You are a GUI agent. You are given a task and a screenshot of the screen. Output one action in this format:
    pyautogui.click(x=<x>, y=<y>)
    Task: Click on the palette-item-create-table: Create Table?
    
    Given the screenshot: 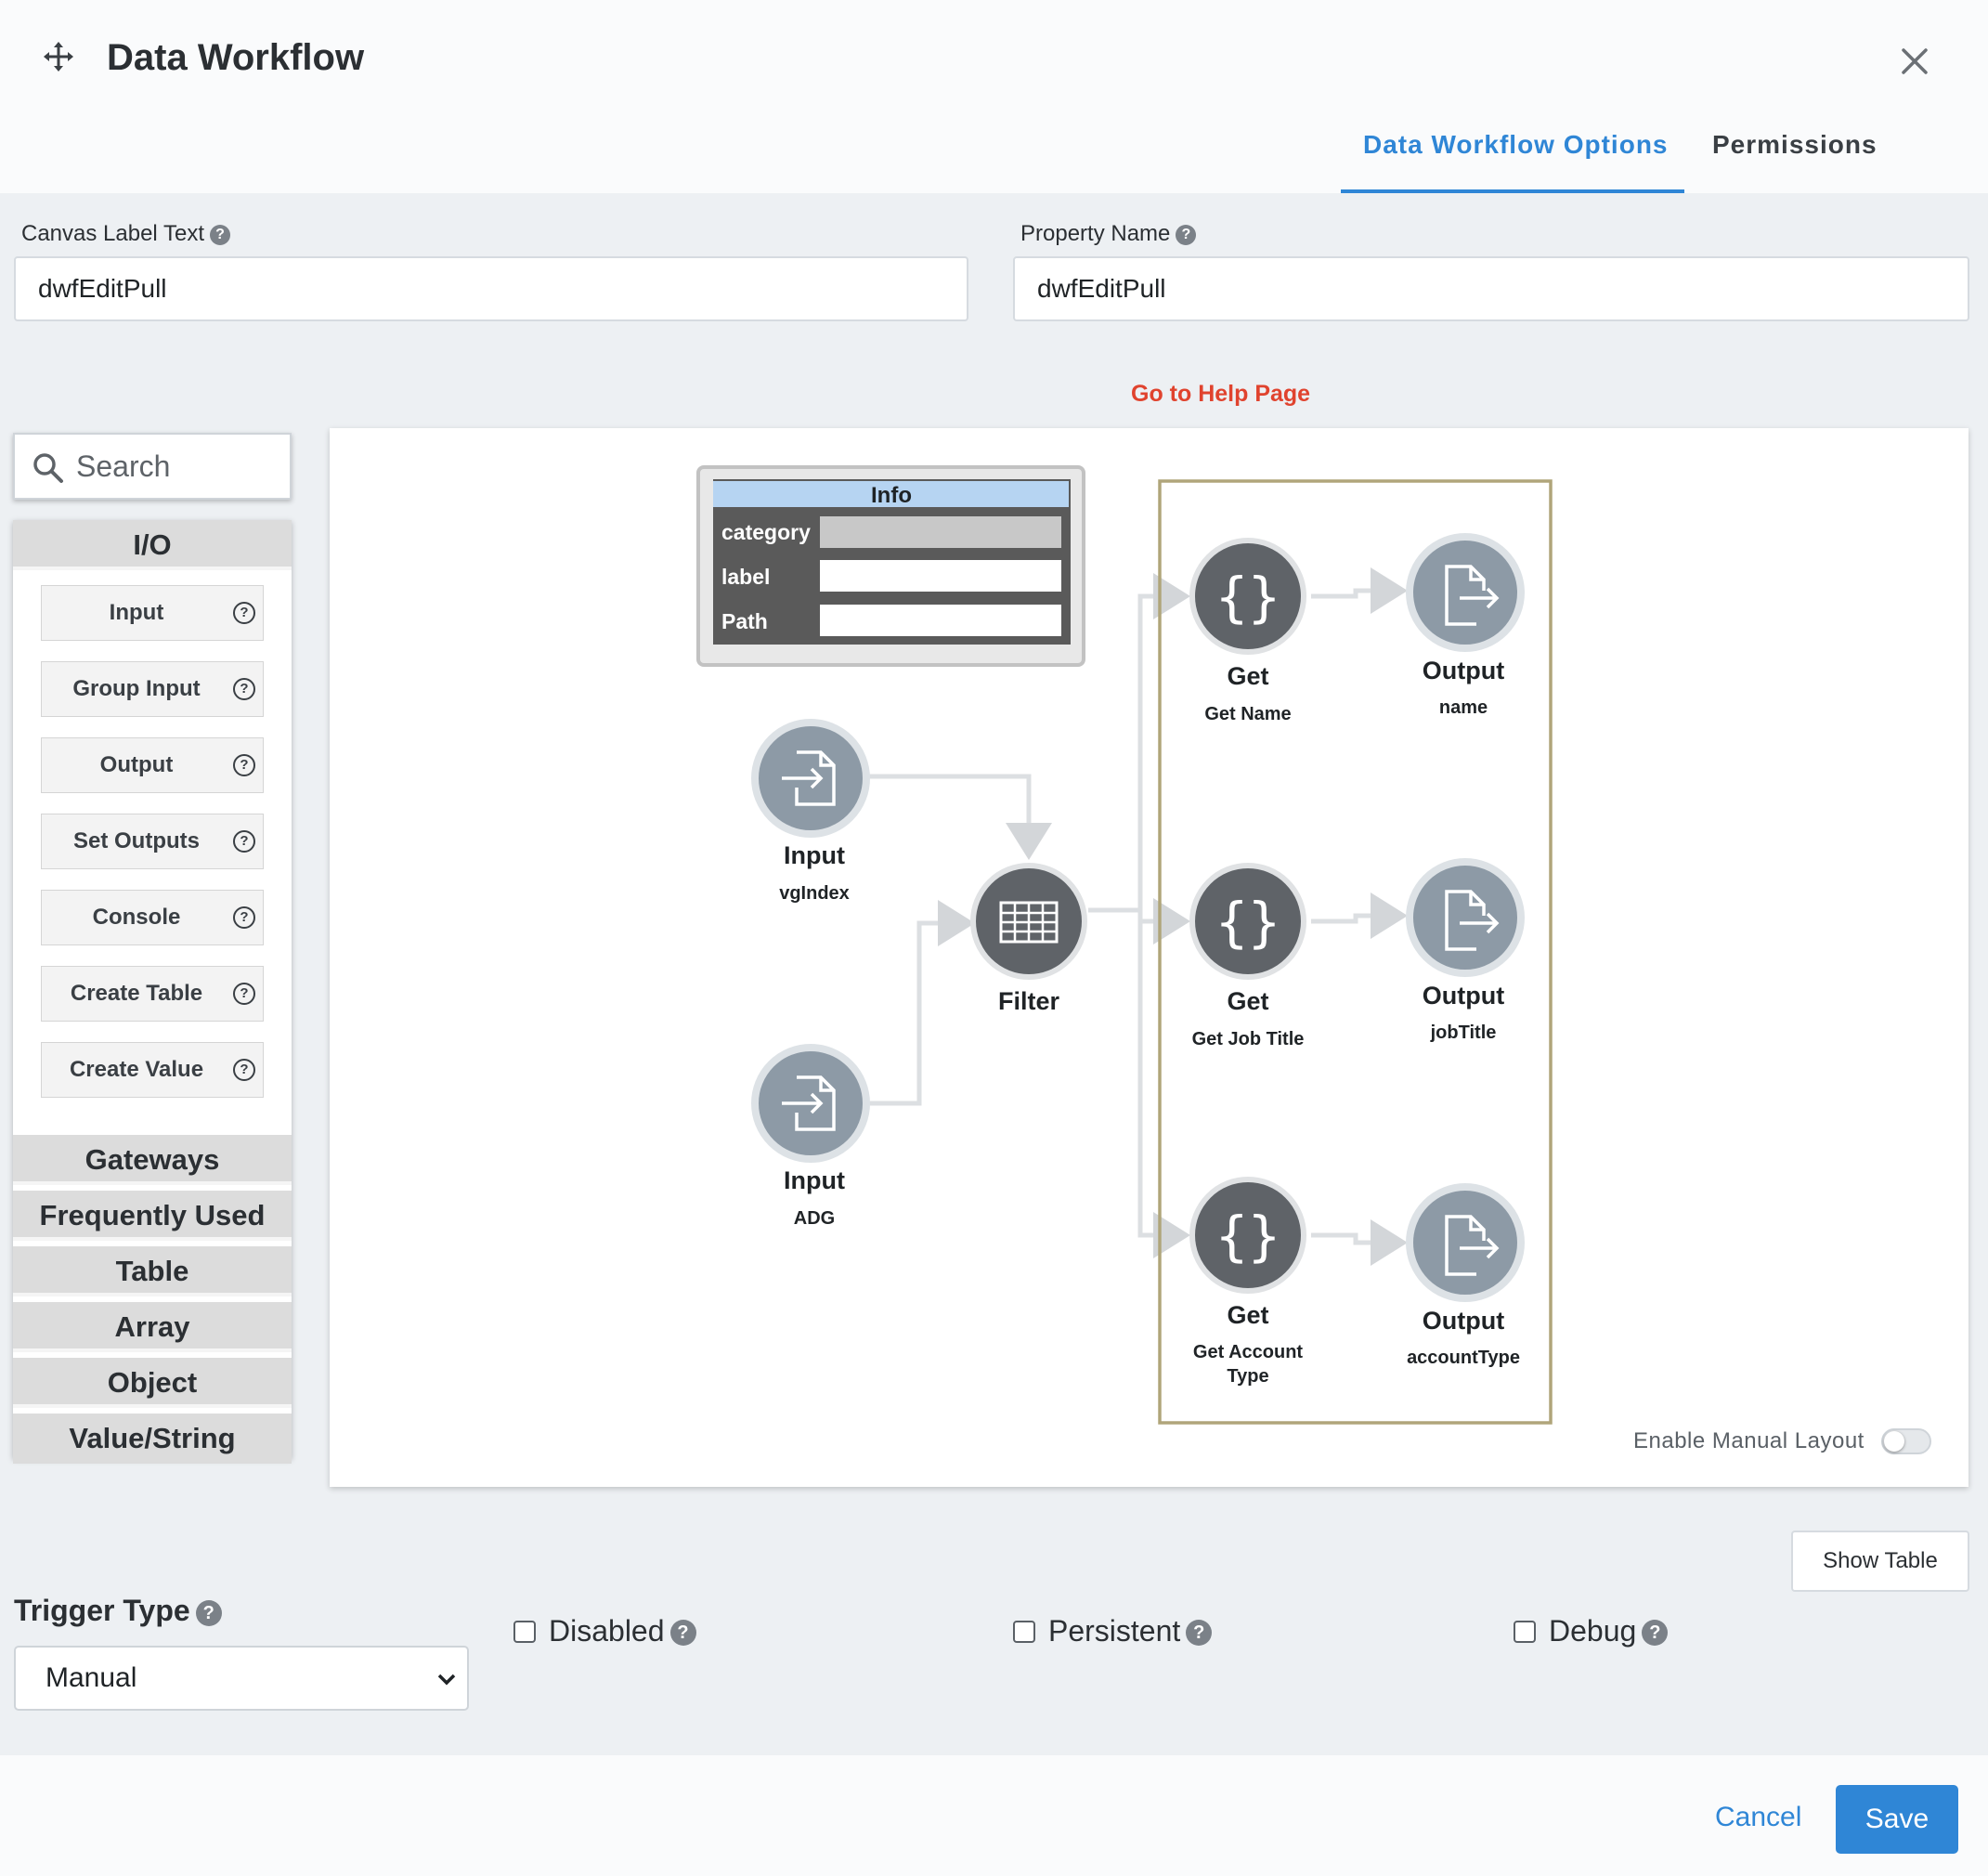 What is the action you would take?
    pyautogui.click(x=152, y=994)
    